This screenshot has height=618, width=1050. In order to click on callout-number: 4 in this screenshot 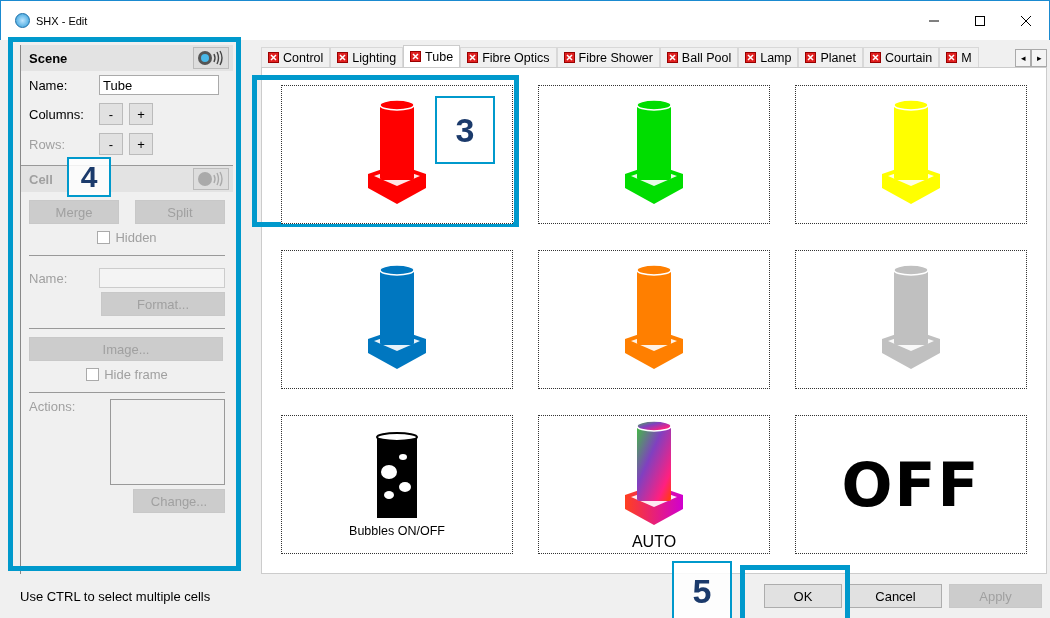, I will do `click(89, 177)`.